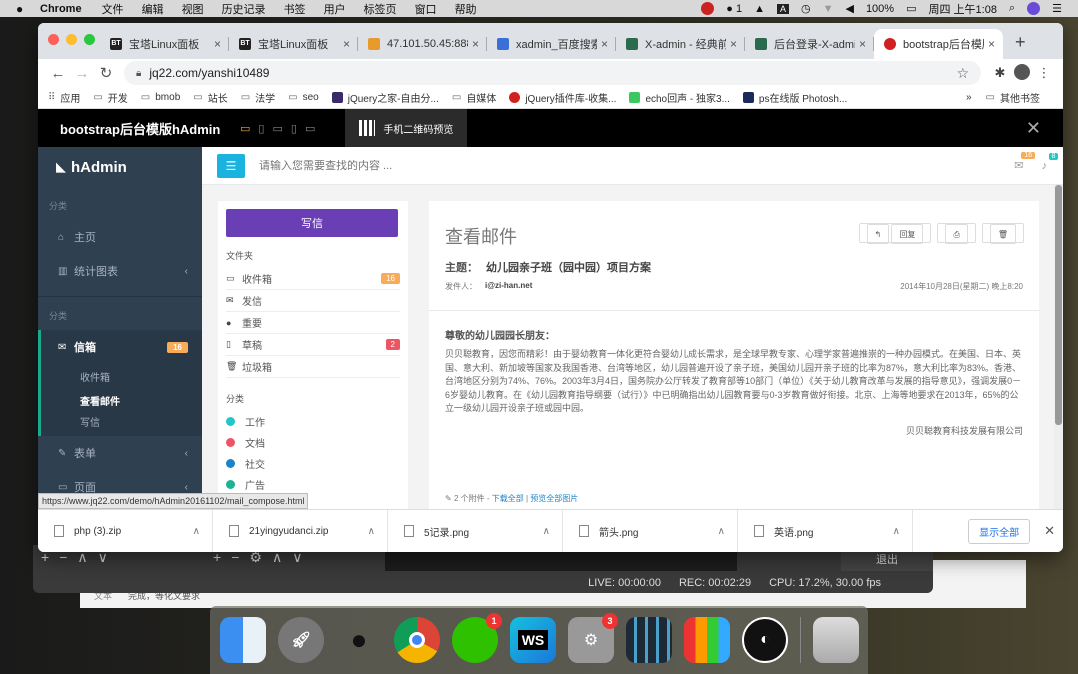  I want to click on battery-icon: ▭, so click(911, 8).